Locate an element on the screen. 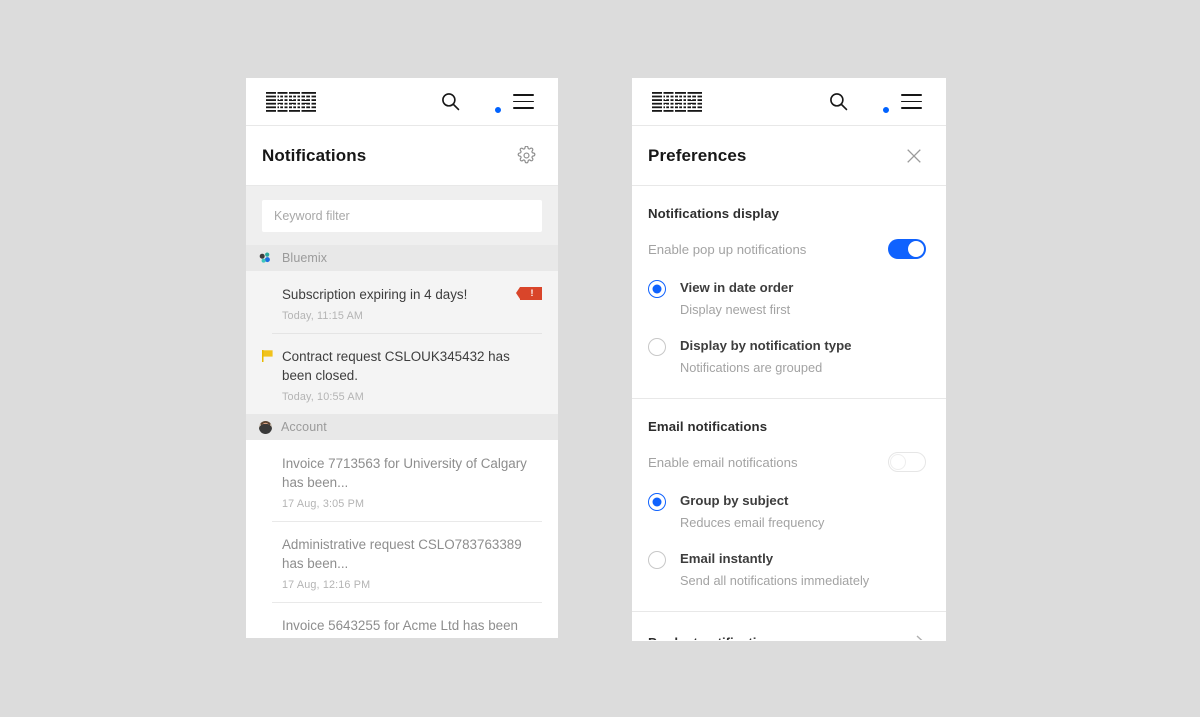 The image size is (1200, 717). settings-button is located at coordinates (526, 156).